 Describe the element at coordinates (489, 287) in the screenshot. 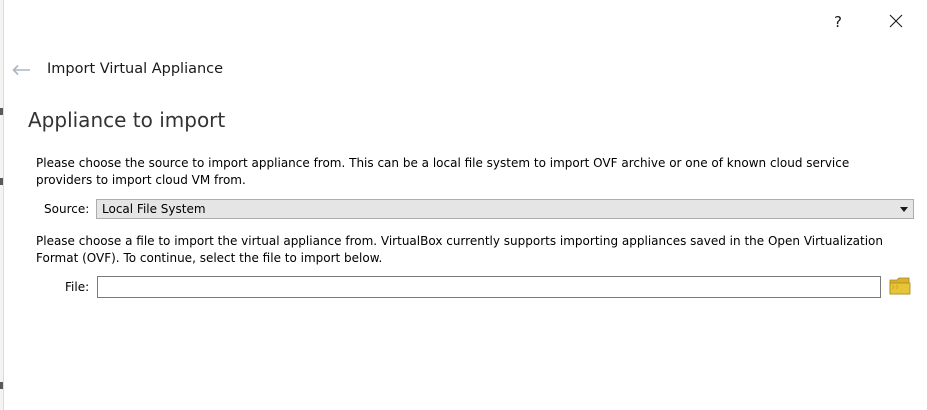

I see `file-path-input` at that location.